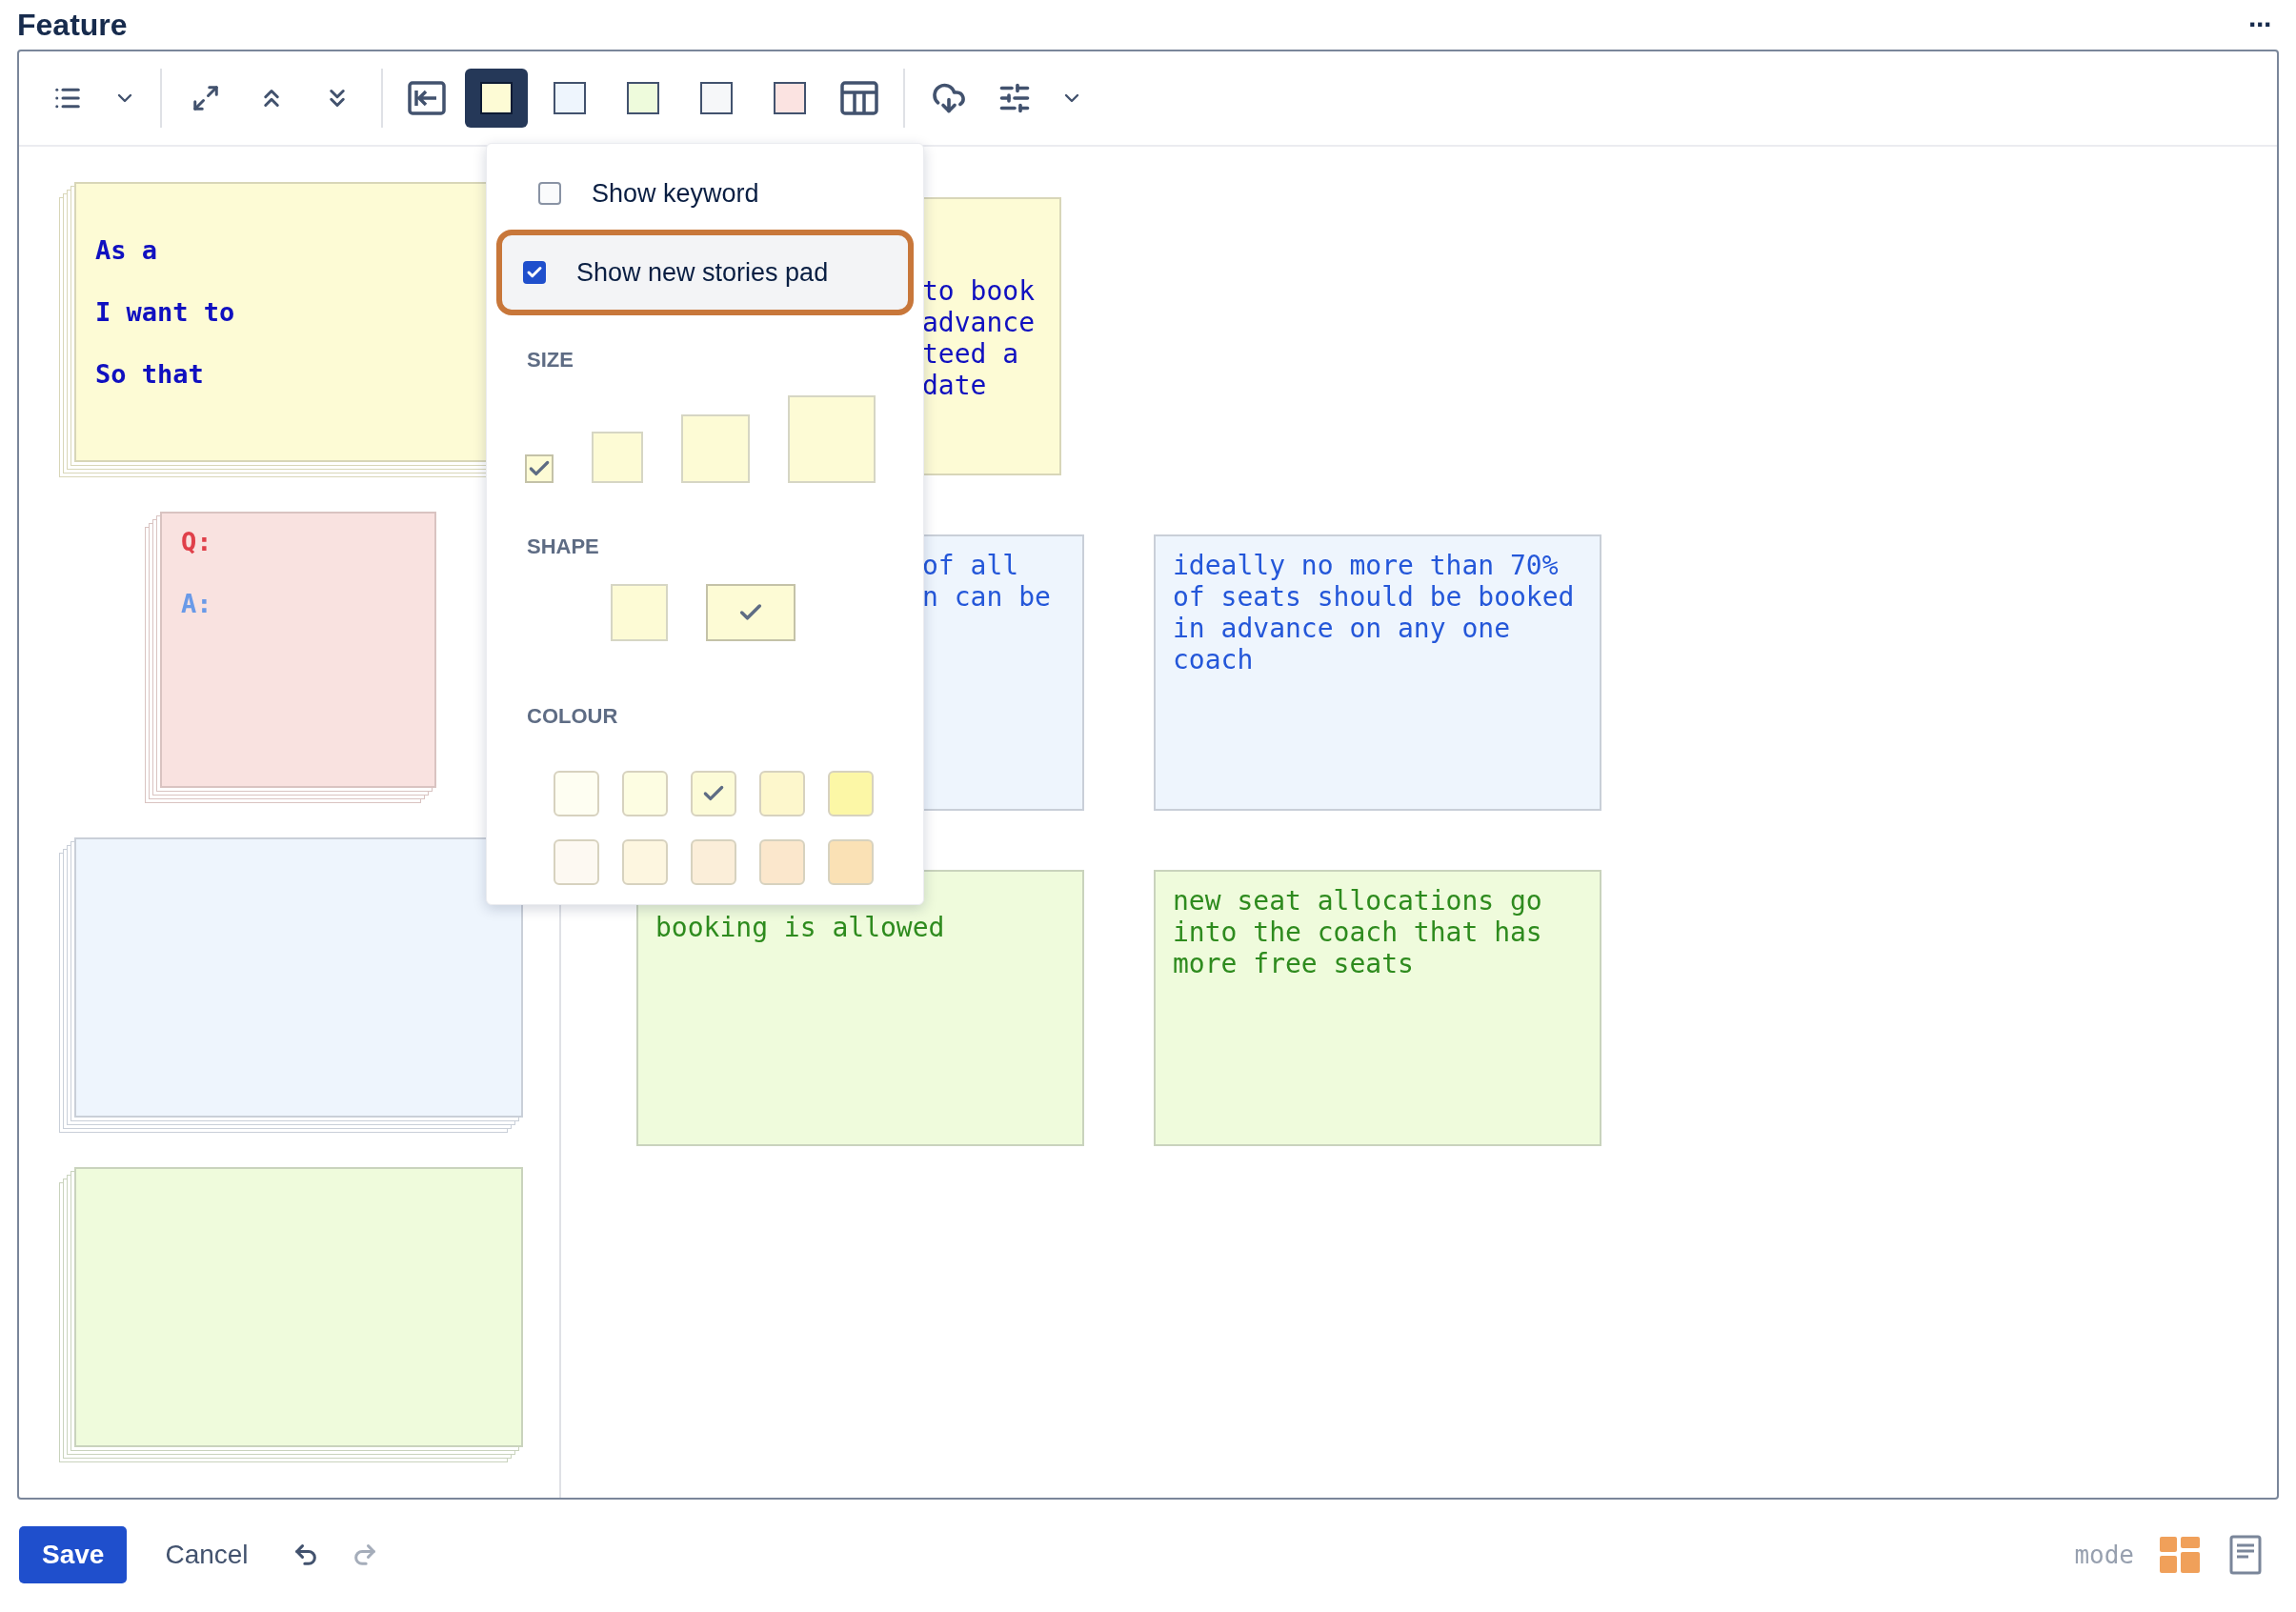 This screenshot has height=1612, width=2296. What do you see at coordinates (207, 1554) in the screenshot?
I see `cancel-button: Cancel` at bounding box center [207, 1554].